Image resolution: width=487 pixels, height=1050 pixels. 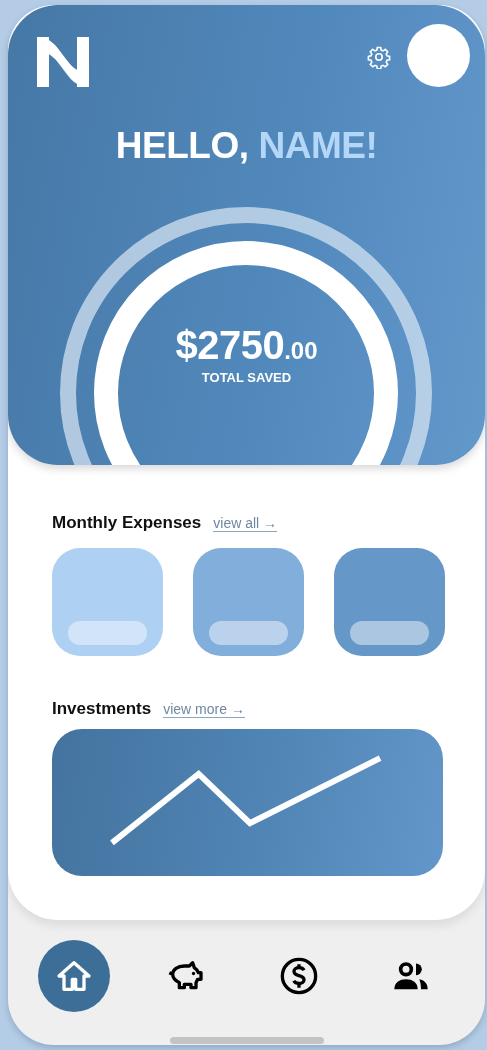 I want to click on view-link: view more →, so click(x=204, y=709).